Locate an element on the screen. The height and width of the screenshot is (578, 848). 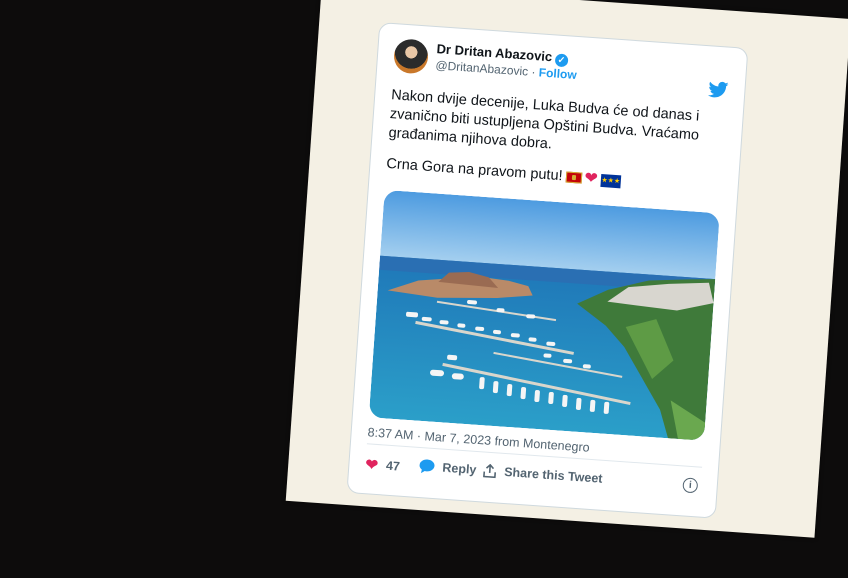
speech-bubble-icon is located at coordinates (427, 466).